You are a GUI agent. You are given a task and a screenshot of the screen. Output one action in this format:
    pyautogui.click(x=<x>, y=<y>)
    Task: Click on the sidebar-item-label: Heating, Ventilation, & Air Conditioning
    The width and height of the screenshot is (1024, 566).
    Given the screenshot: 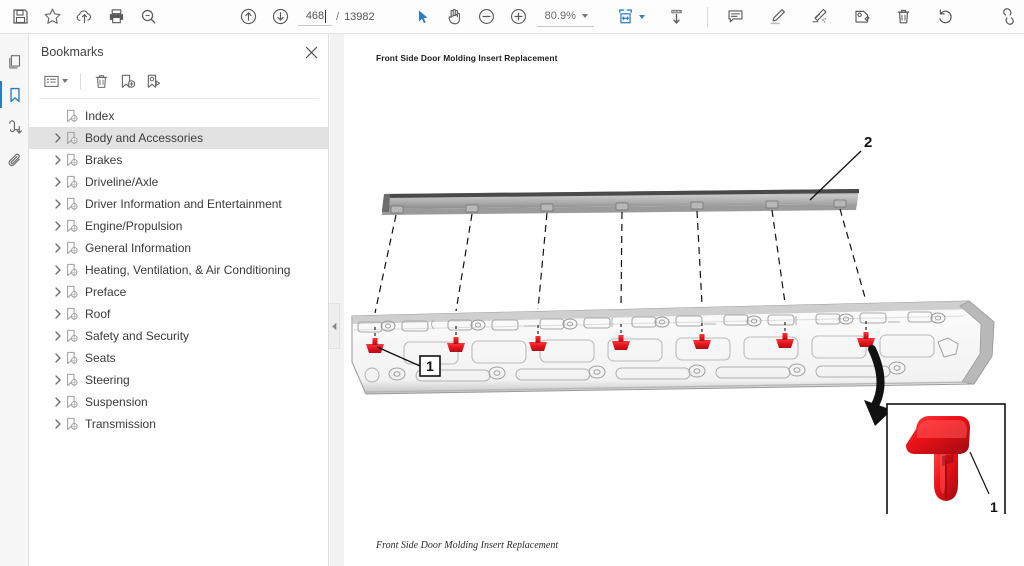 What is the action you would take?
    pyautogui.click(x=188, y=270)
    